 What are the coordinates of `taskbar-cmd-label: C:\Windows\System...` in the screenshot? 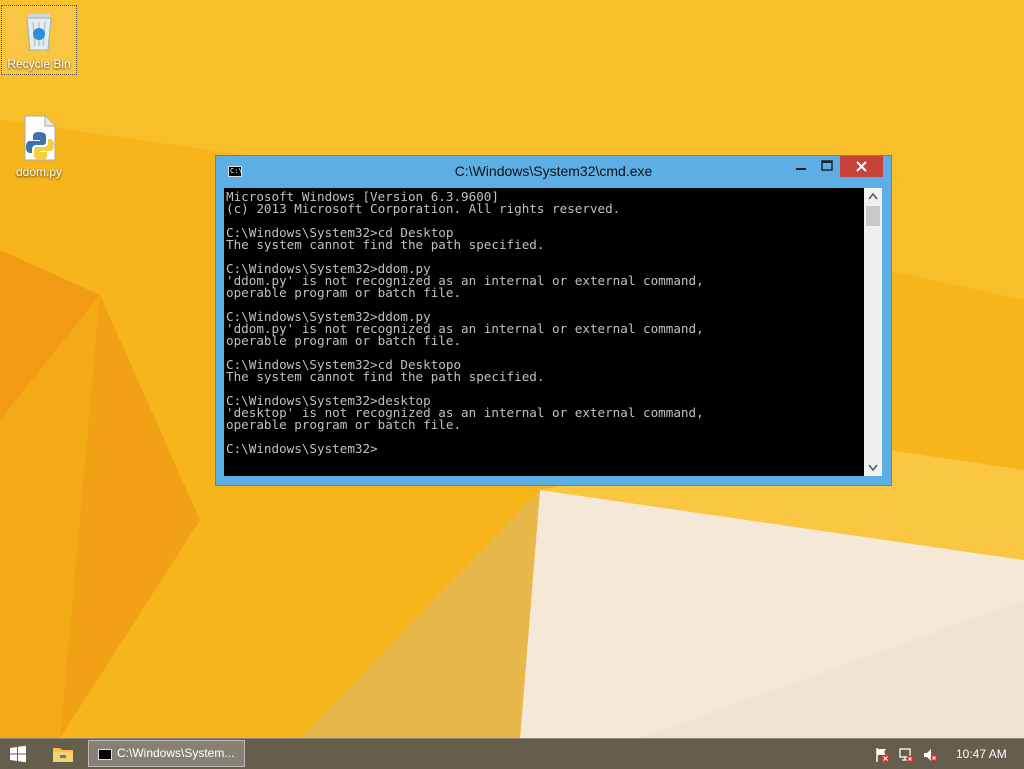 It's located at (176, 753).